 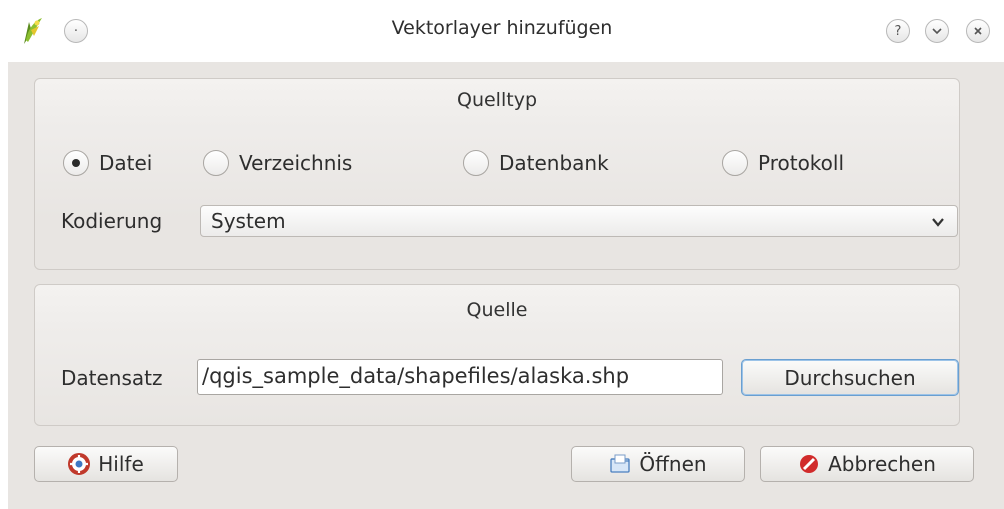 I want to click on chevron-down-icon, so click(x=938, y=222).